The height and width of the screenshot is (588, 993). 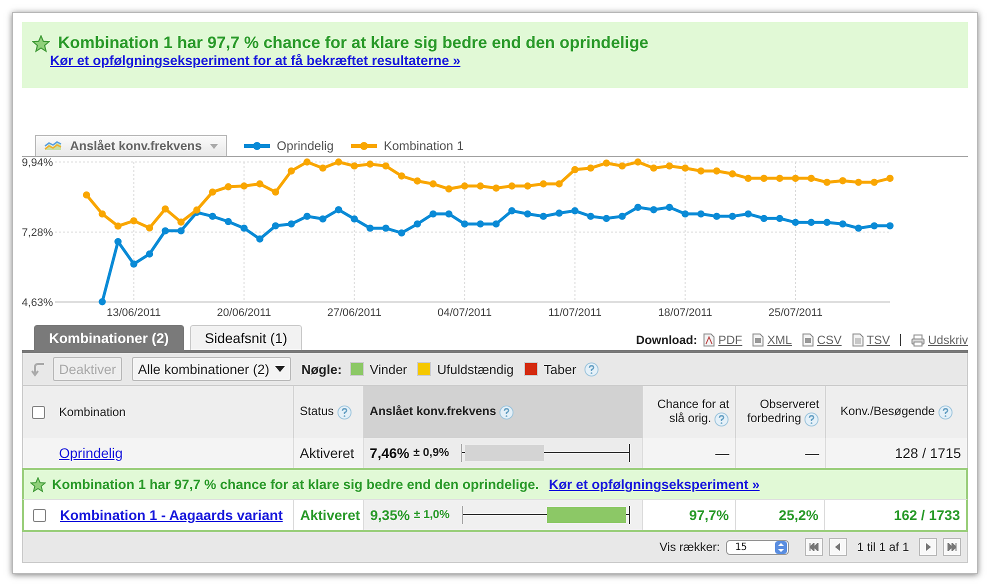 What do you see at coordinates (390, 453) in the screenshot?
I see `rate-value: 7,46%` at bounding box center [390, 453].